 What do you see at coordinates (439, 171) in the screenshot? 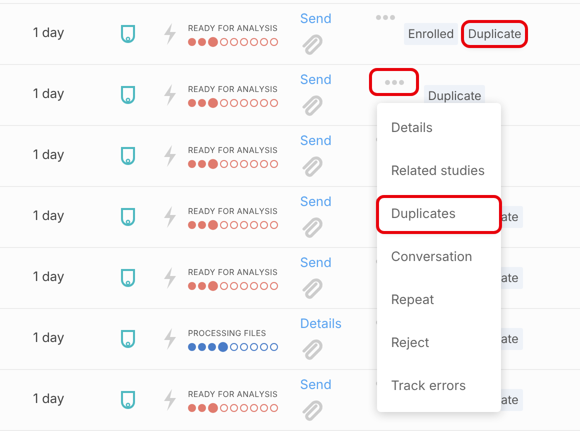
I see `menu-item: Related studies` at bounding box center [439, 171].